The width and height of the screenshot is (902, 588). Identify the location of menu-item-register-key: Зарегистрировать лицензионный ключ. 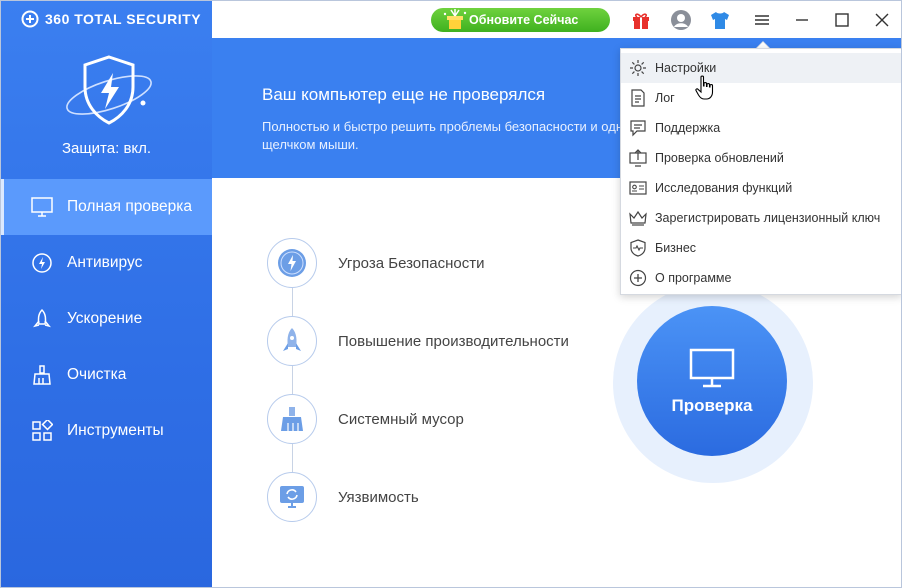
(761, 218).